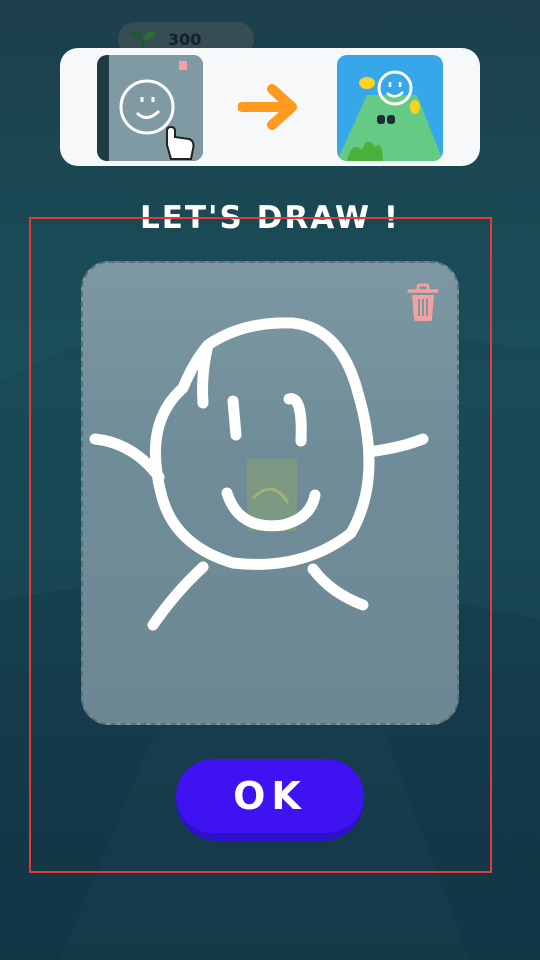 This screenshot has width=540, height=960. I want to click on arrow-right-icon, so click(267, 107).